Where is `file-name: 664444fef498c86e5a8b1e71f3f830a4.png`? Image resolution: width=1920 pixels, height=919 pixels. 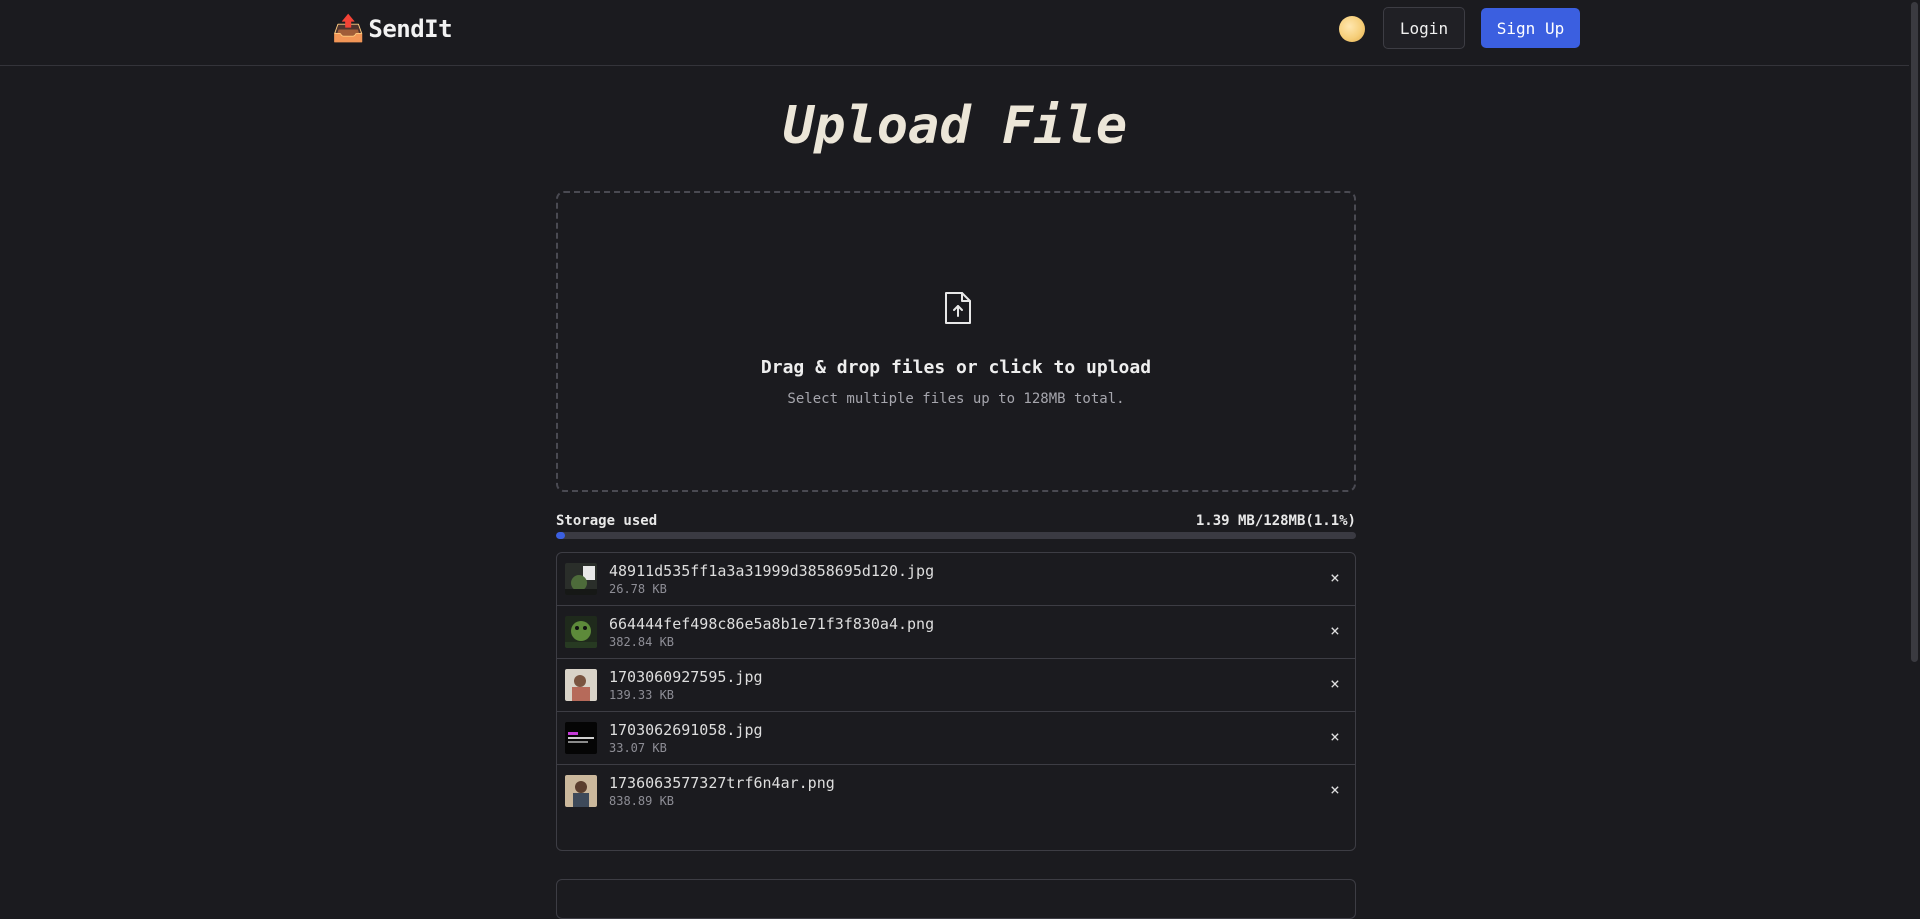 file-name: 664444fef498c86e5a8b1e71f3f830a4.png is located at coordinates (772, 624).